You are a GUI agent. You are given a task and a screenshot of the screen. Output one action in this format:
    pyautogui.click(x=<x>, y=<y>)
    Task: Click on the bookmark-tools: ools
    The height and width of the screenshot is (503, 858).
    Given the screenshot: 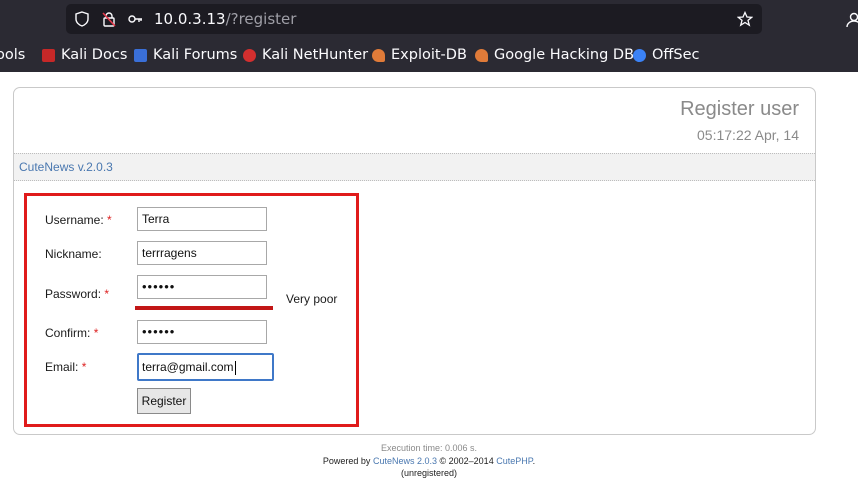 What is the action you would take?
    pyautogui.click(x=12, y=55)
    